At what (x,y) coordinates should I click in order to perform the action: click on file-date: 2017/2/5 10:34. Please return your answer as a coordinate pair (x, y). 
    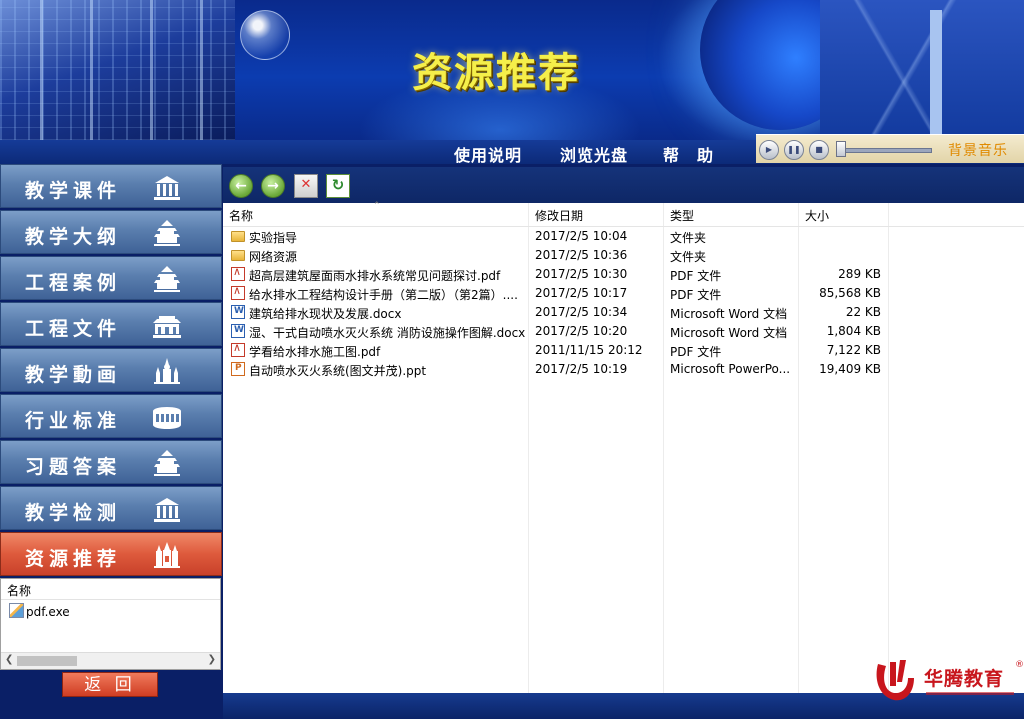
    Looking at the image, I should click on (581, 312).